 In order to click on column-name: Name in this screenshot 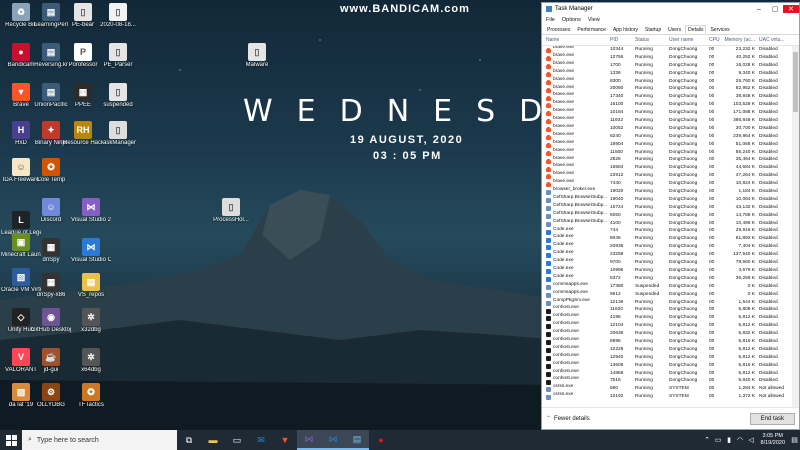, I will do `click(577, 40)`.